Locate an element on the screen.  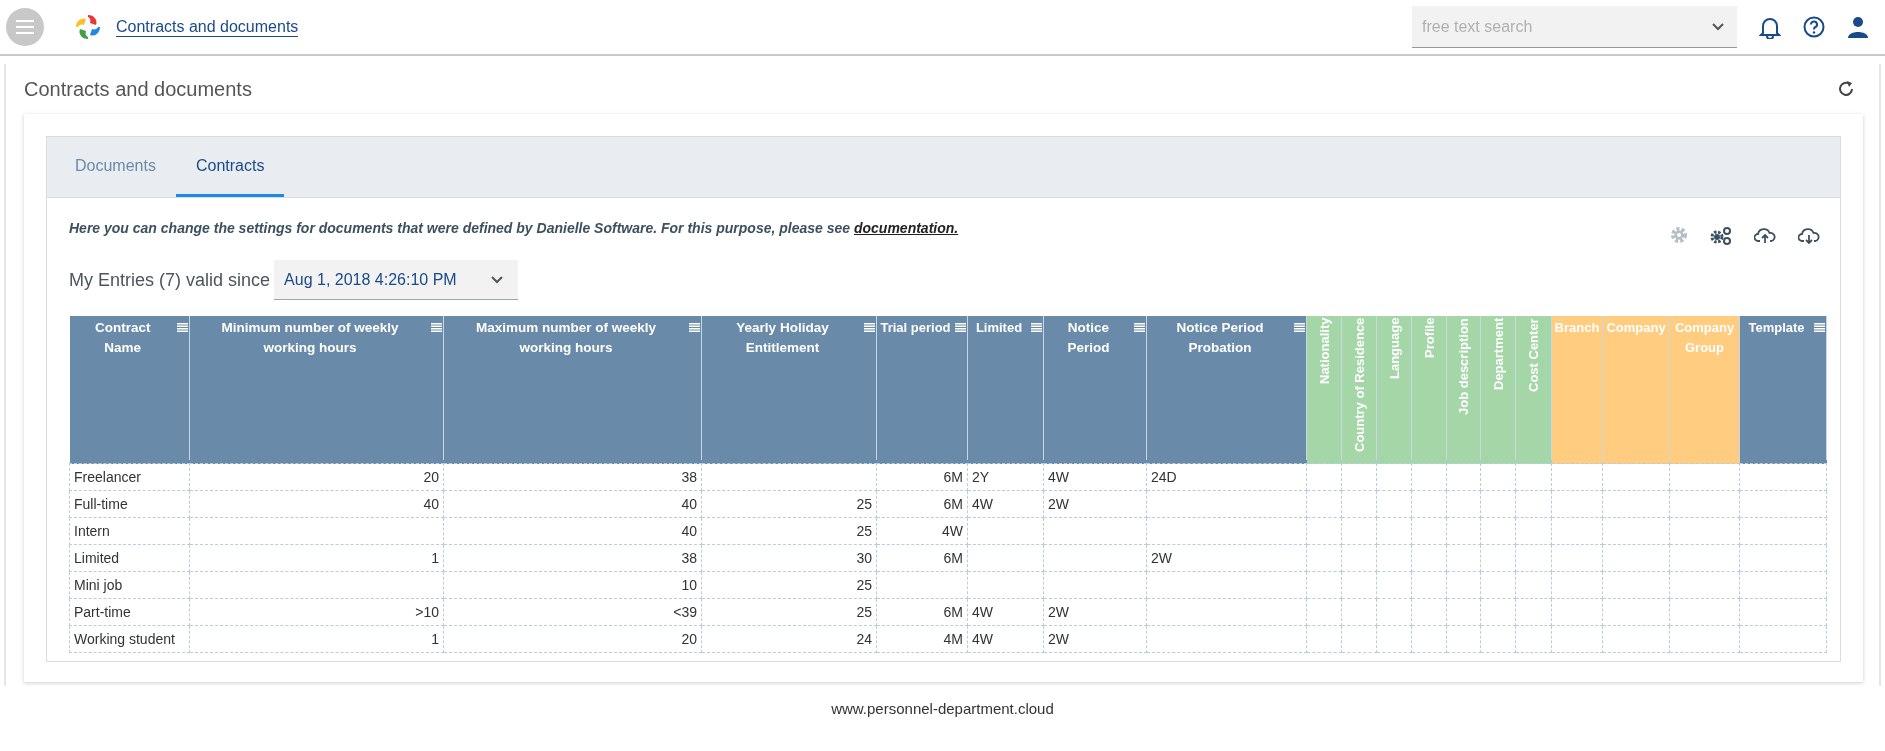
table-cell: 4M is located at coordinates (922, 639).